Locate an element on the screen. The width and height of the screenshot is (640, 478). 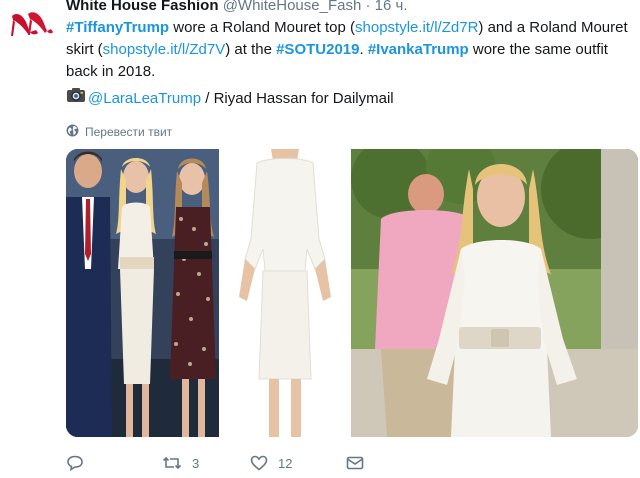
like-count: 12 is located at coordinates (285, 463).